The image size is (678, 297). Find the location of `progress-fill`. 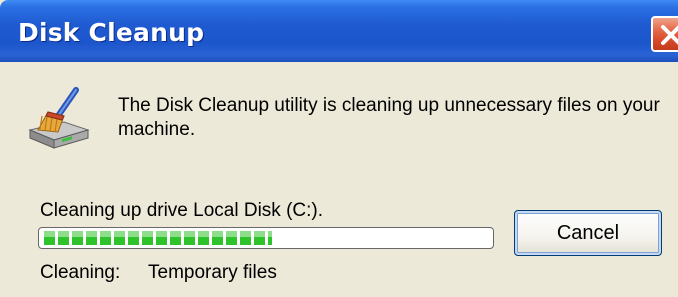

progress-fill is located at coordinates (158, 238).